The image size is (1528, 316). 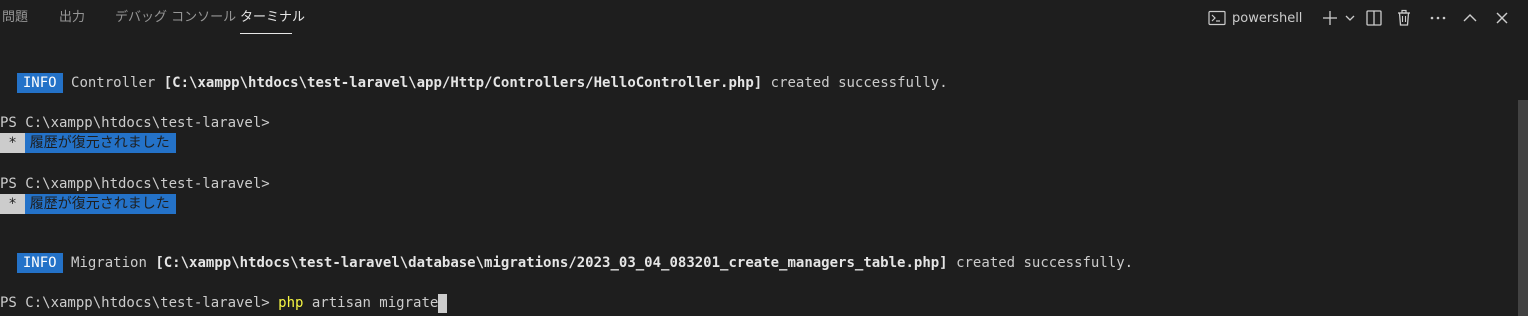 What do you see at coordinates (1523, 208) in the screenshot?
I see `terminal-scrollbar-thumb` at bounding box center [1523, 208].